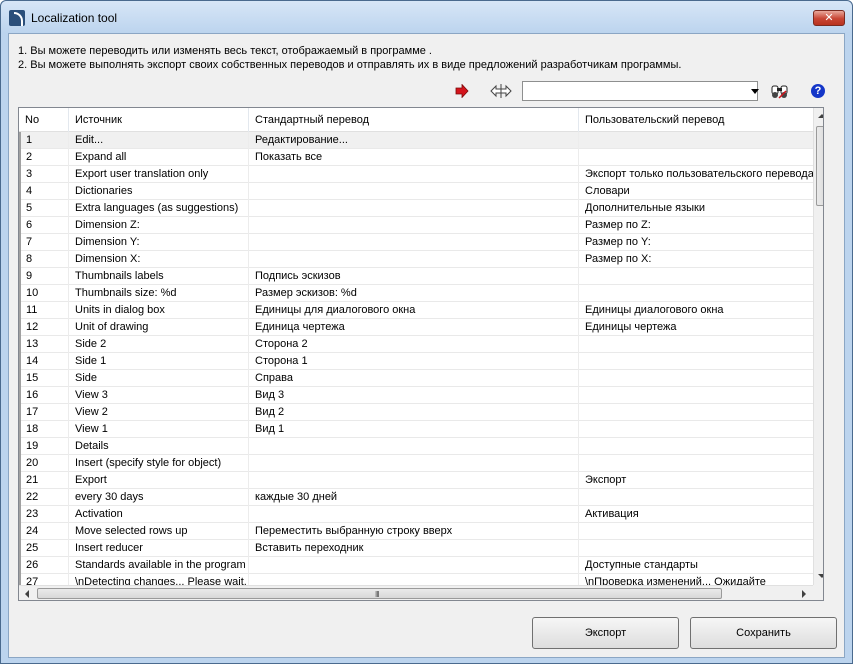 The image size is (853, 664). I want to click on cell-no: 4, so click(44, 191).